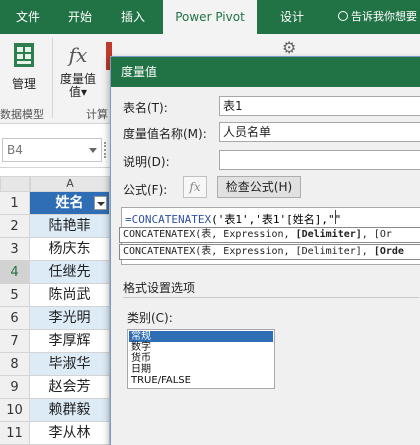 This screenshot has height=445, width=420. Describe the element at coordinates (15, 203) in the screenshot. I see `row-number: 1` at that location.